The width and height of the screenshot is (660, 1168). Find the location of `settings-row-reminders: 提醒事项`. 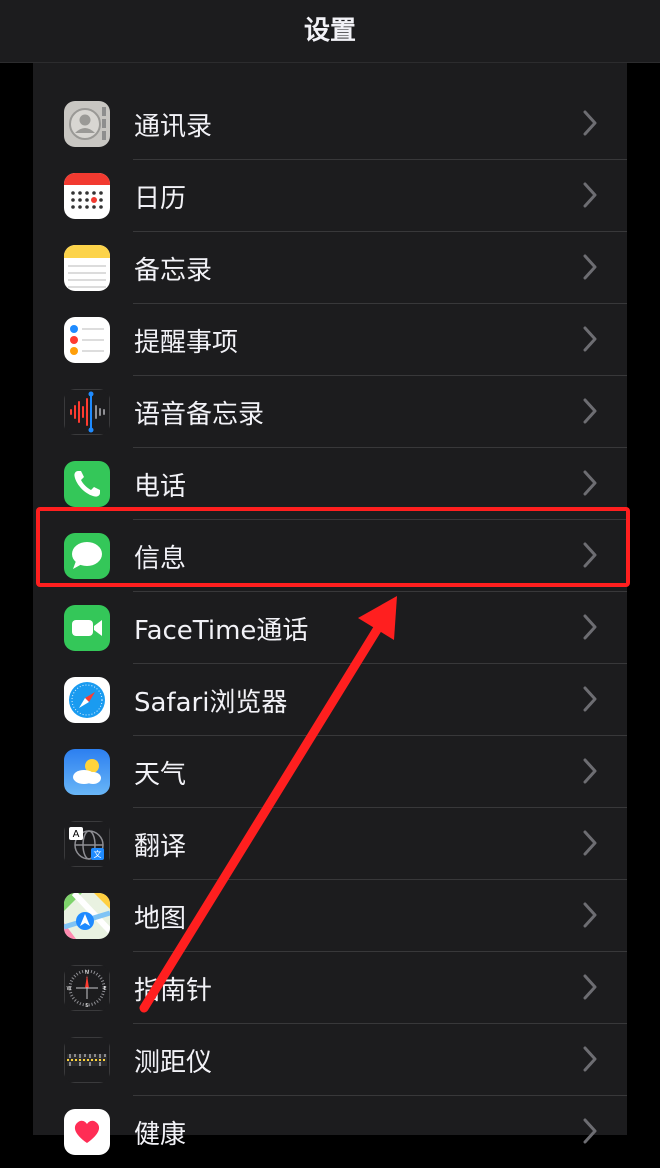

settings-row-reminders: 提醒事项 is located at coordinates (330, 340).